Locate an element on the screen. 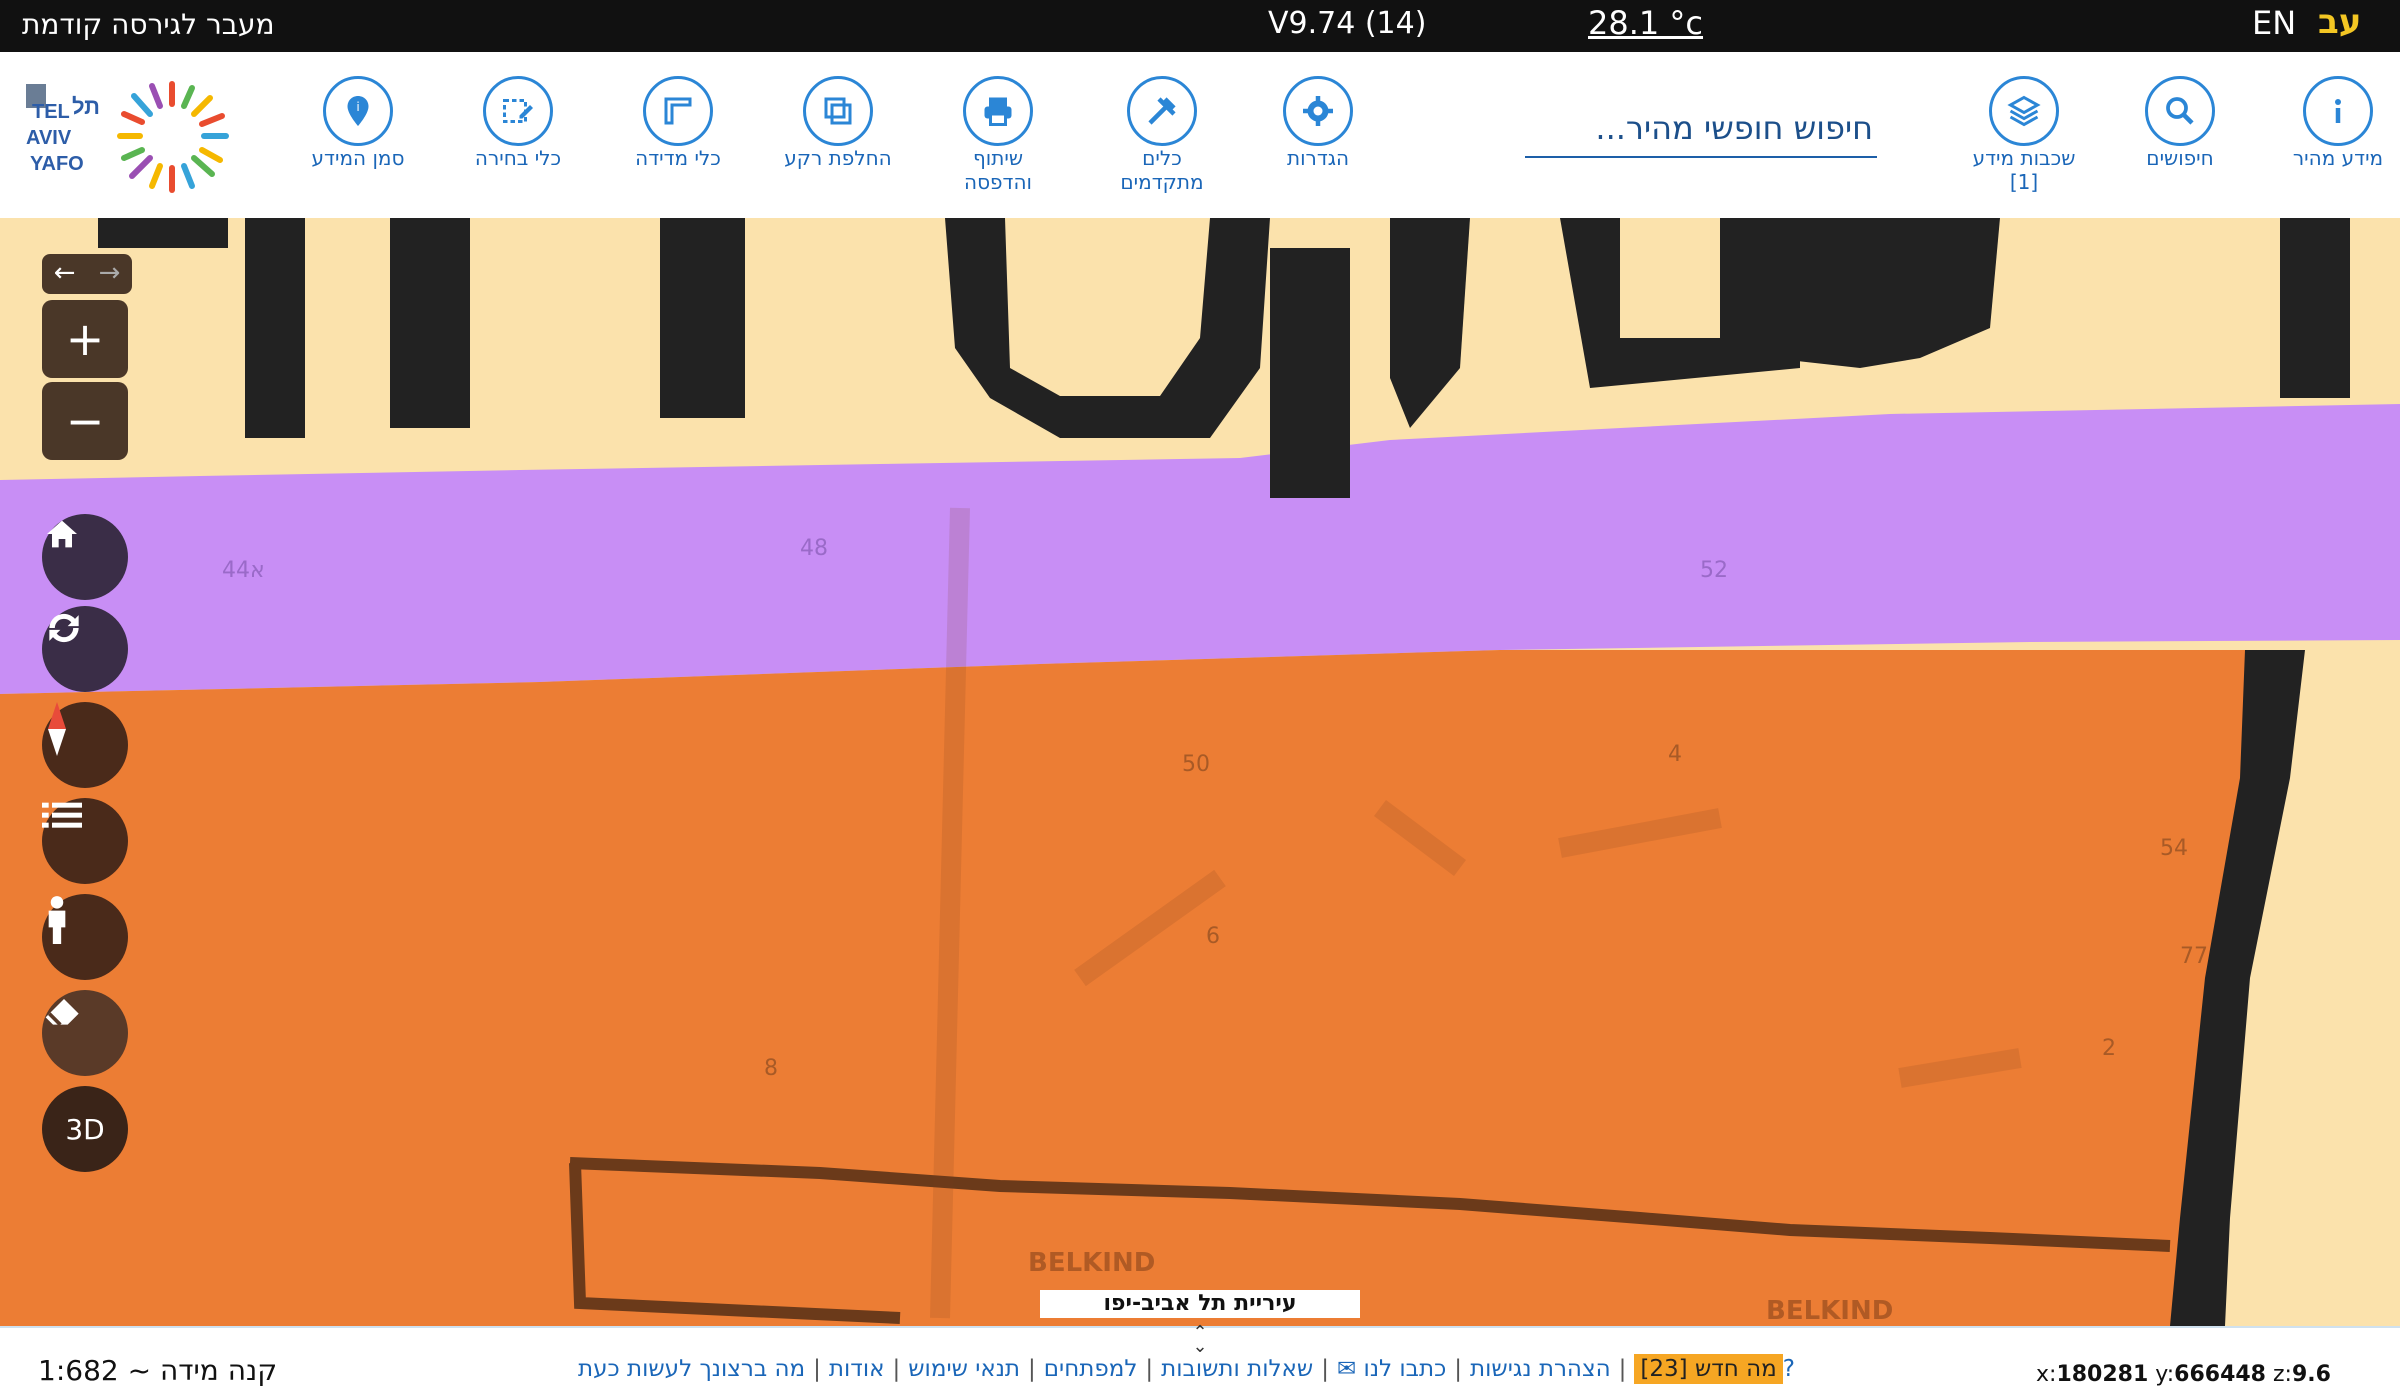 The height and width of the screenshot is (1394, 2400). measure-label: כלי מדידה is located at coordinates (678, 158).